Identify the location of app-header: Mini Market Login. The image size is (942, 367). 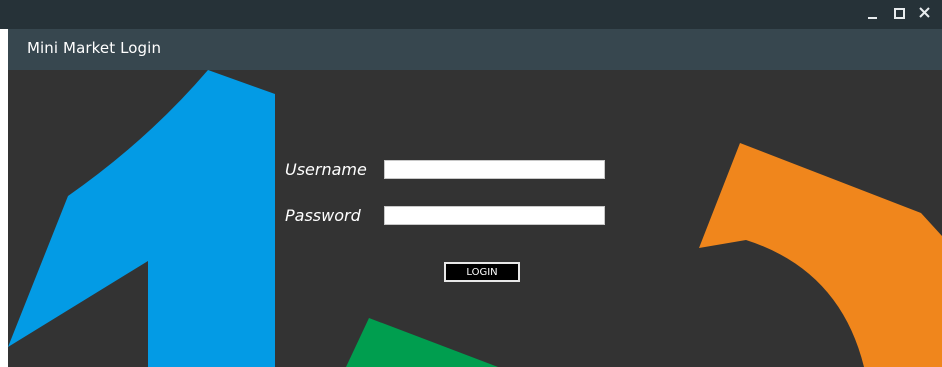
(475, 49).